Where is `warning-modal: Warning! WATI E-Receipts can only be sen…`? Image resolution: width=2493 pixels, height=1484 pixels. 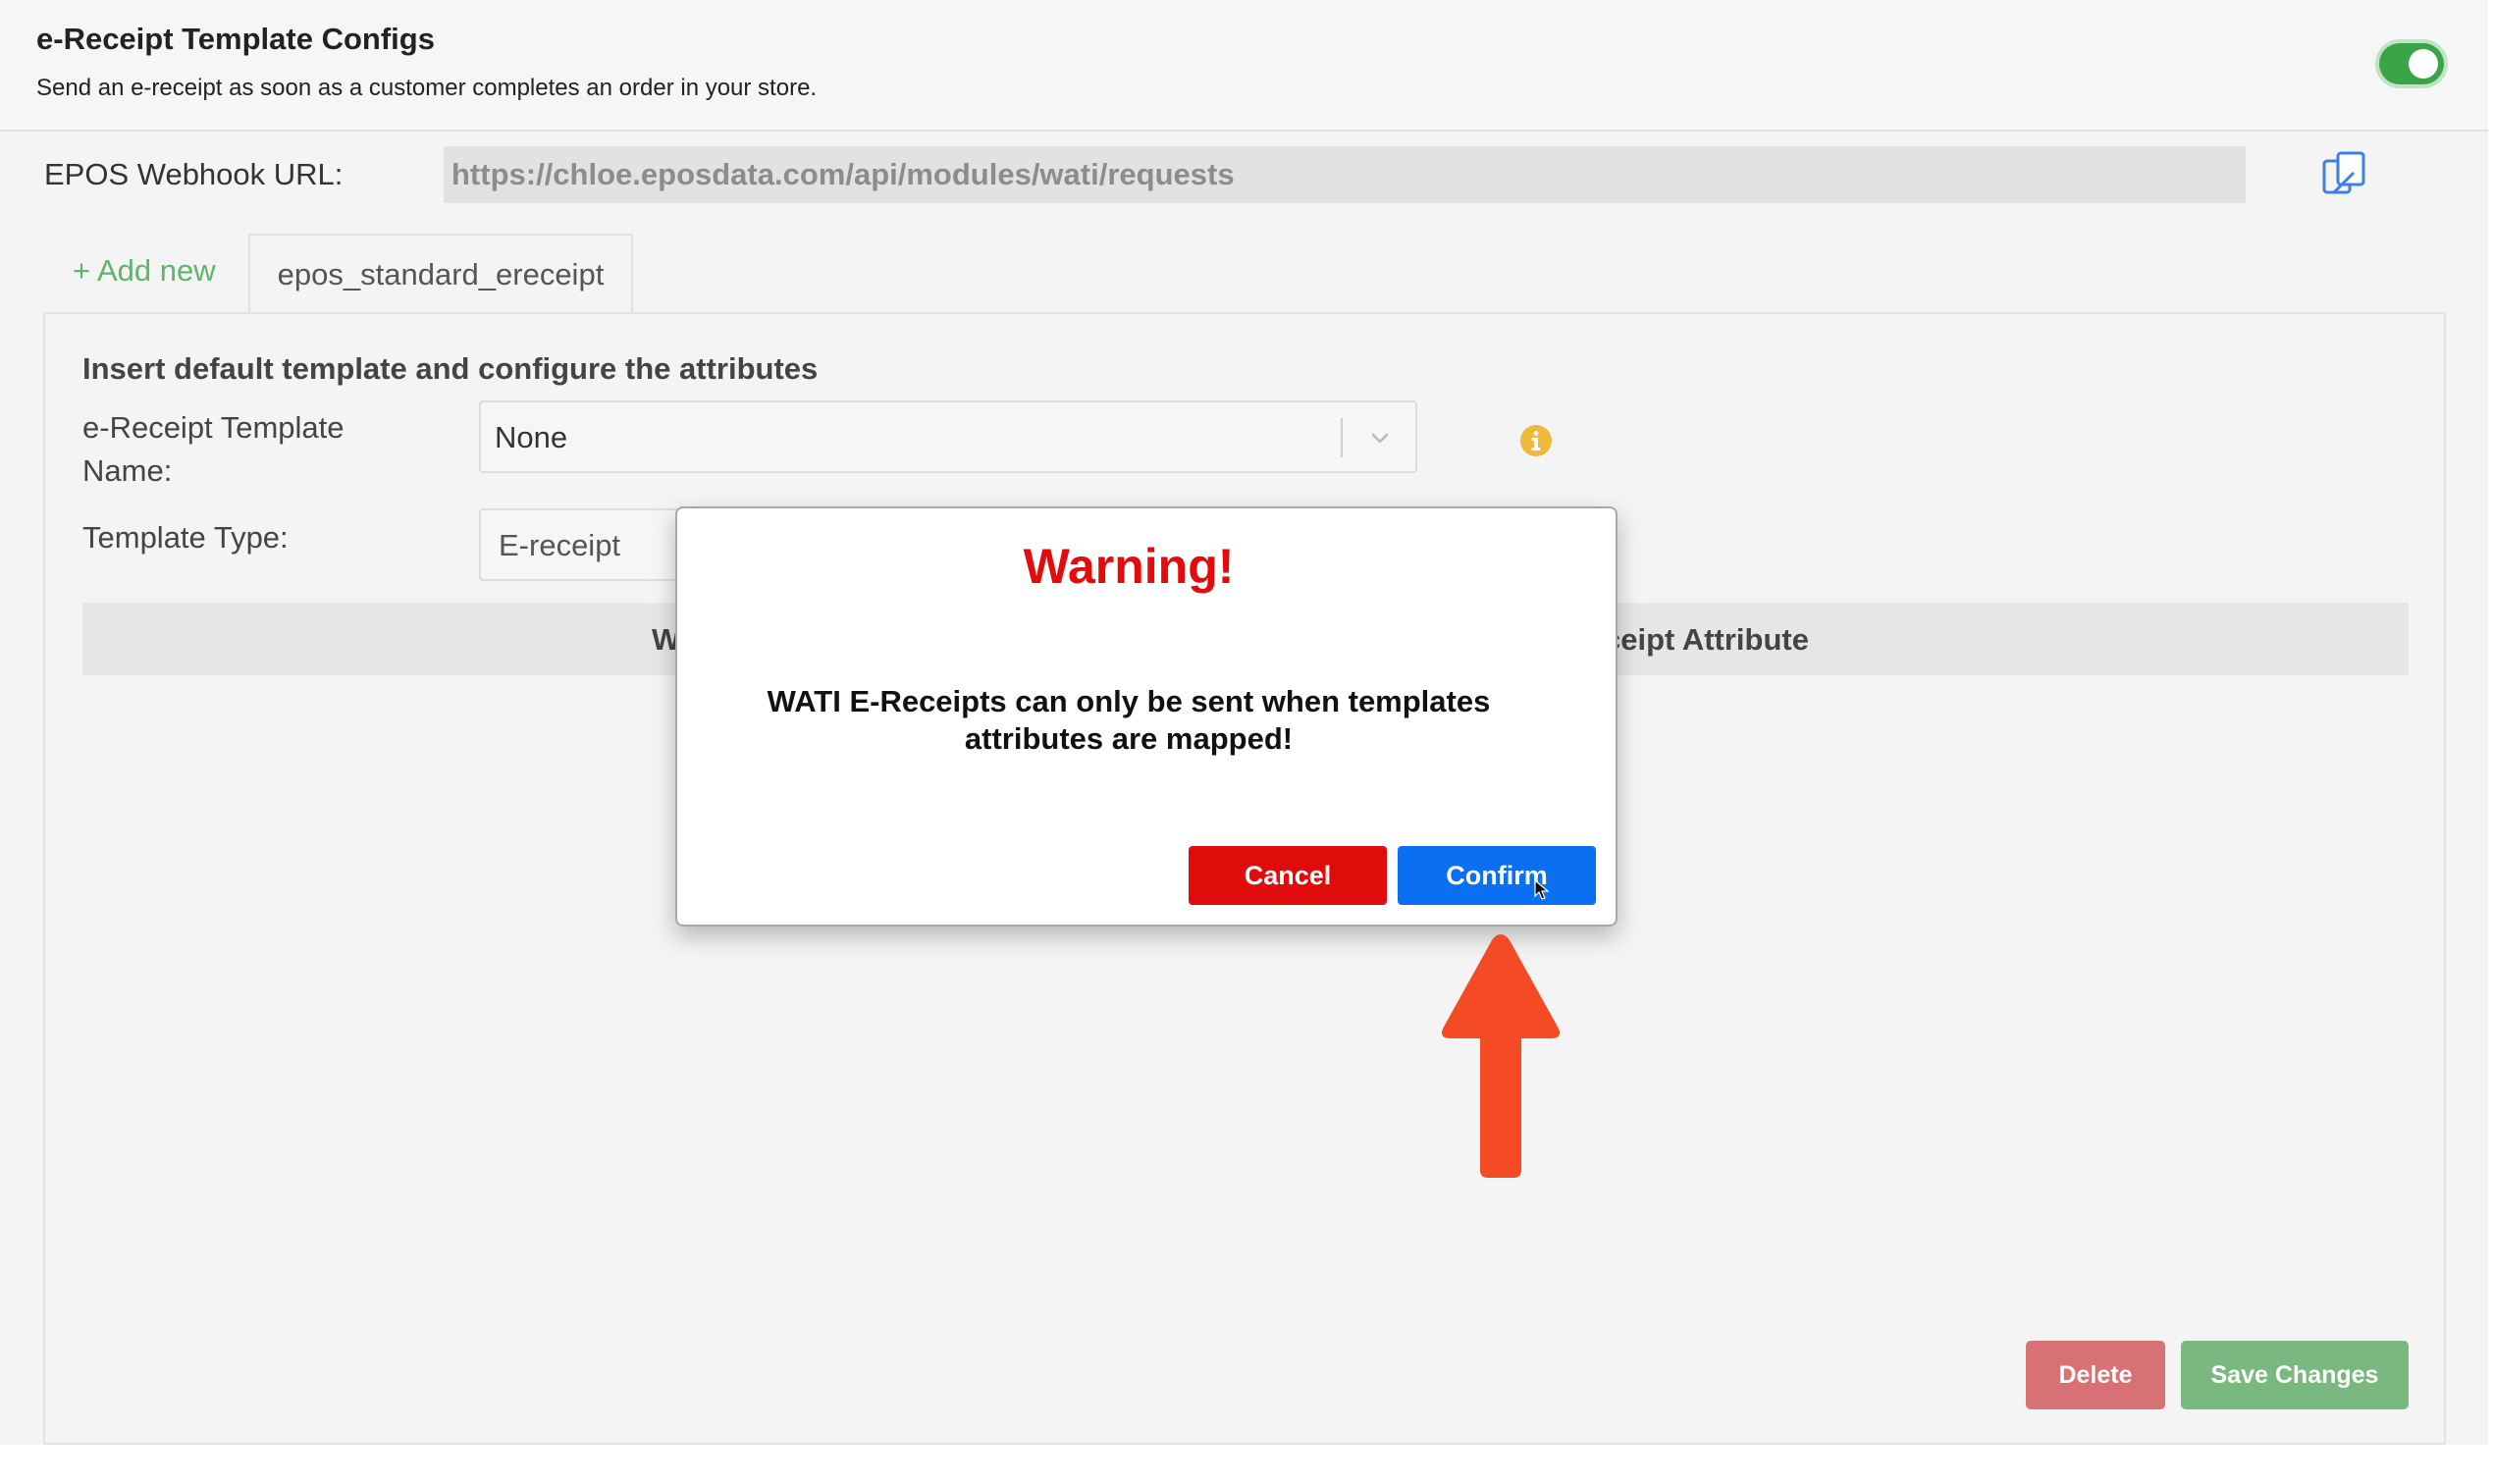 warning-modal: Warning! WATI E-Receipts can only be sen… is located at coordinates (1146, 716).